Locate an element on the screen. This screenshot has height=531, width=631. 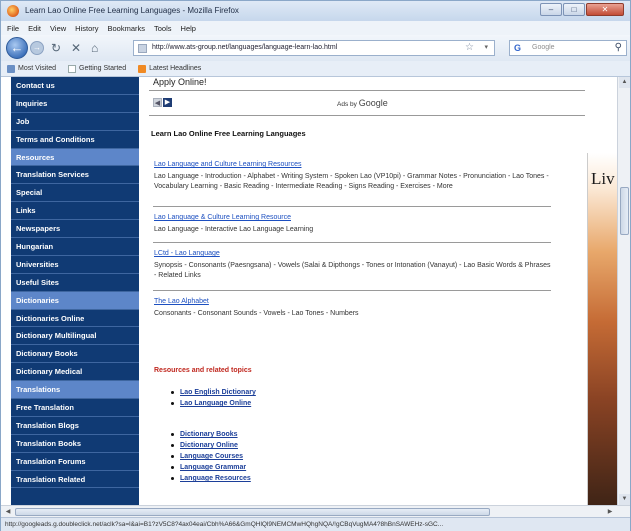
bookmark-getting-started: Getting Started is located at coordinates (97, 68).